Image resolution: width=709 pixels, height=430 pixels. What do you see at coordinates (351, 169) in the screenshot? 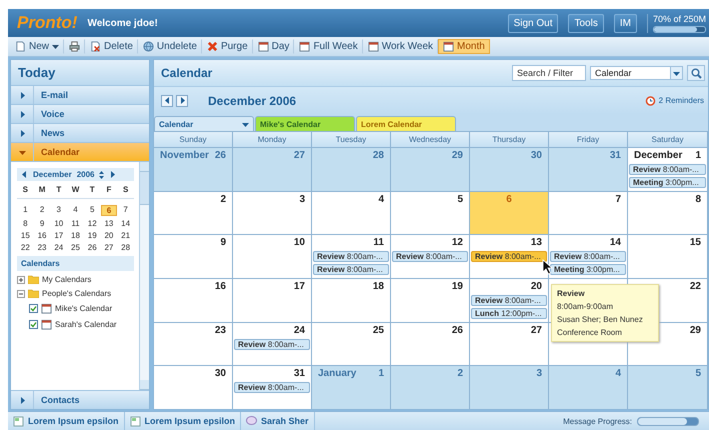
I see `day-cell: 28` at bounding box center [351, 169].